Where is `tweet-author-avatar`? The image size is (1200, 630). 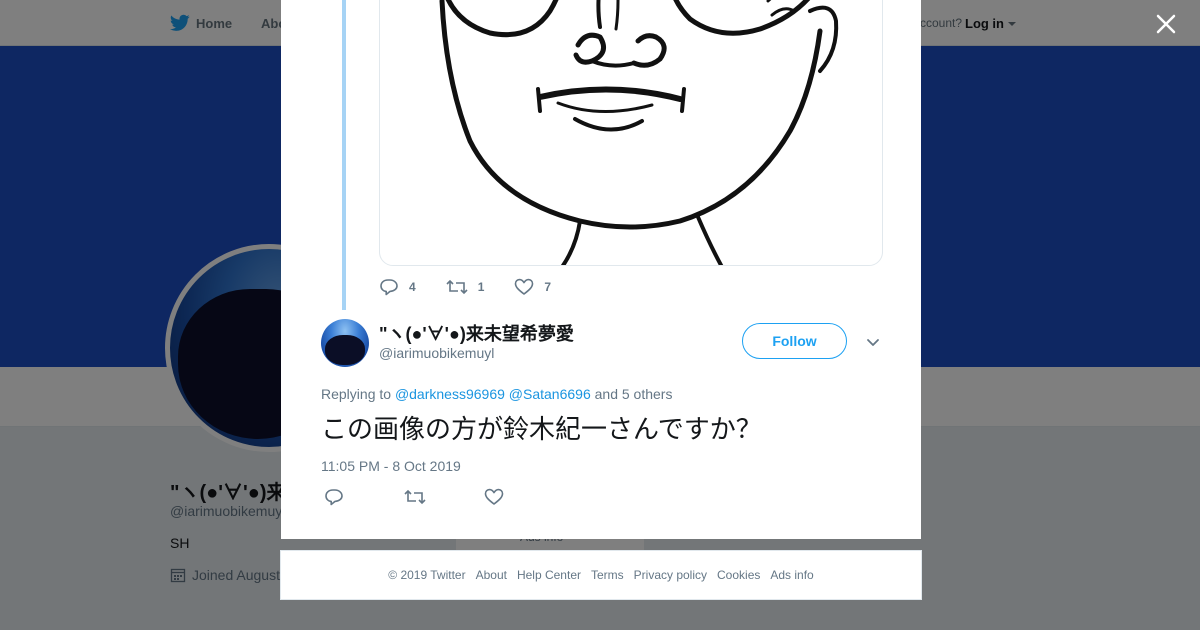 tweet-author-avatar is located at coordinates (345, 343).